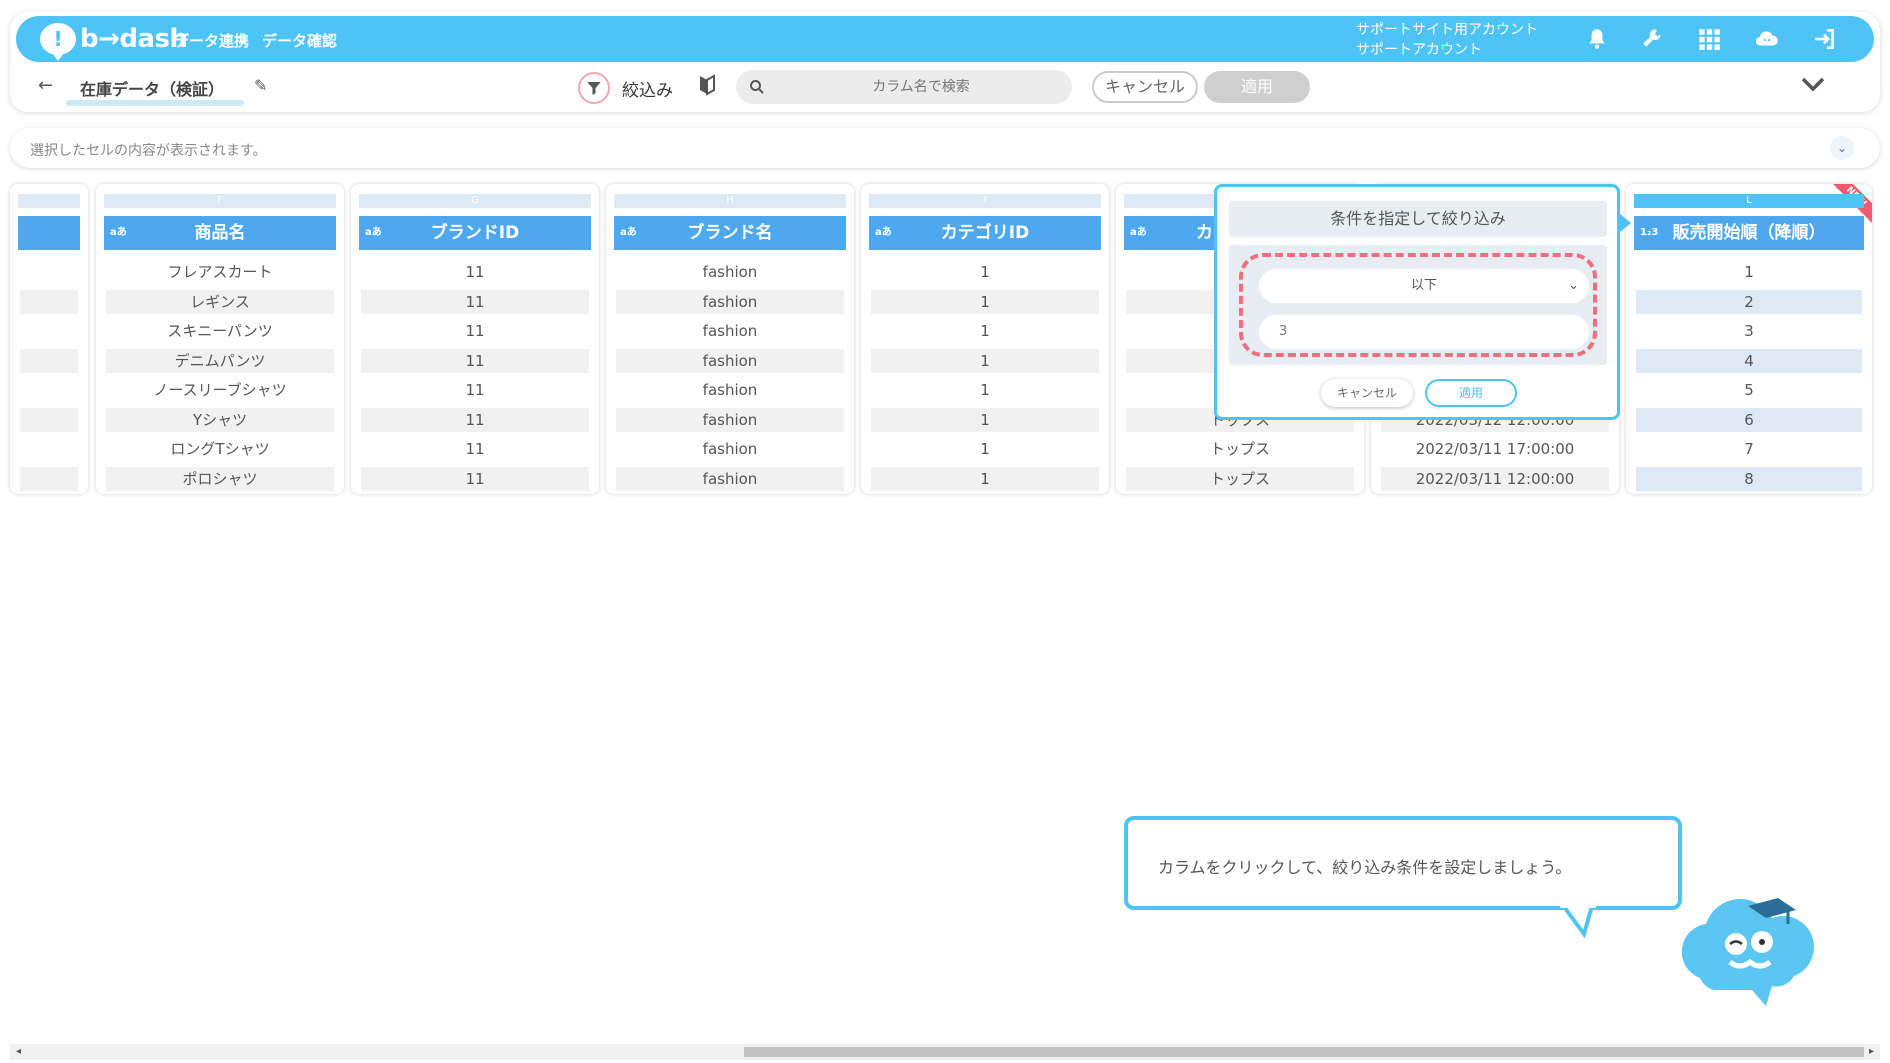 The image size is (1890, 1063). I want to click on beginner-mark-icon, so click(707, 87).